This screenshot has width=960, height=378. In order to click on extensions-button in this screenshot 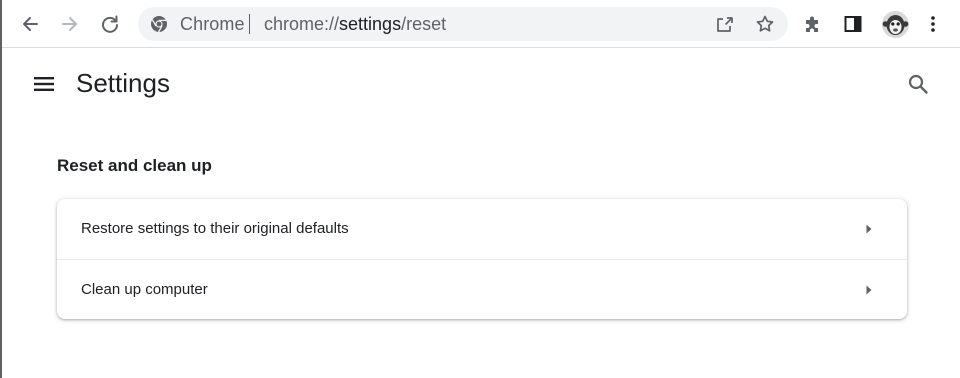, I will do `click(813, 24)`.